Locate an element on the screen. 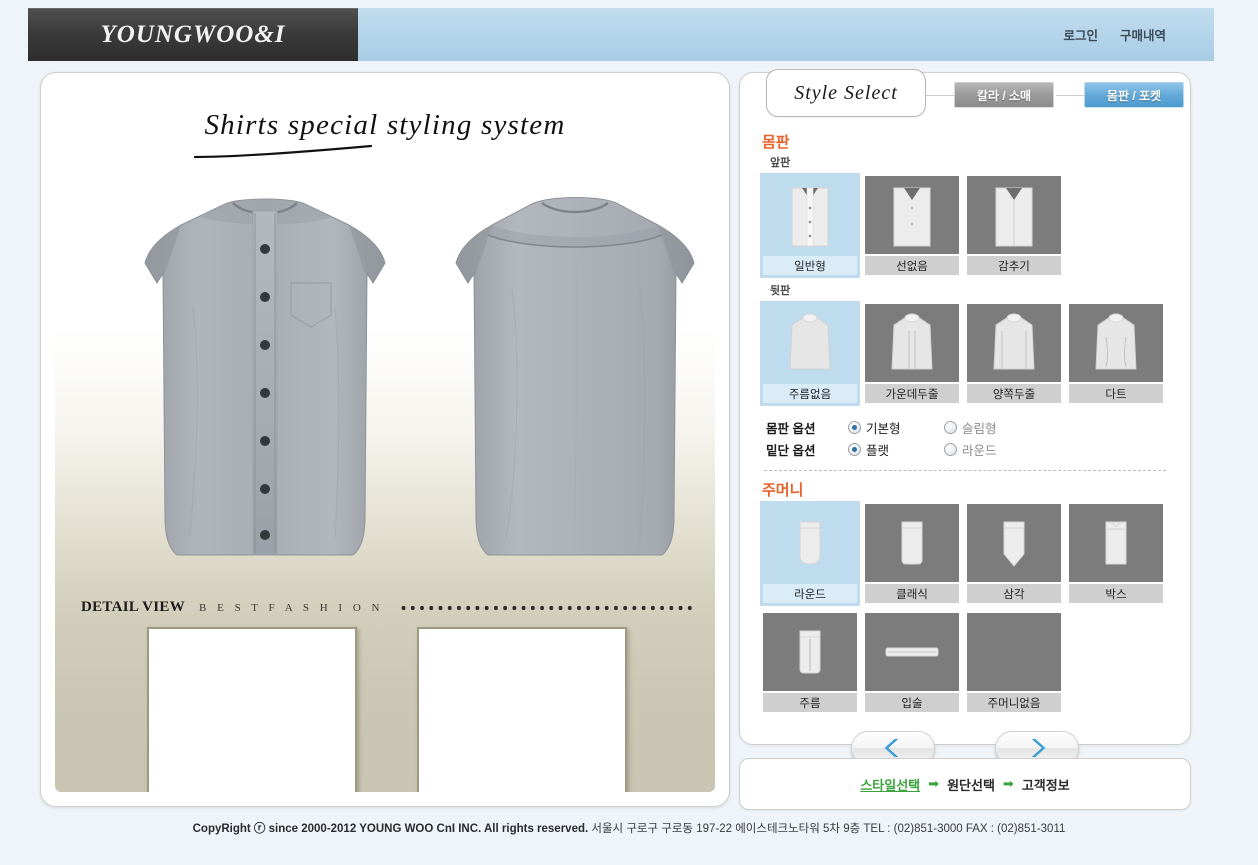  pocket-option-pleat: 주름 is located at coordinates (810, 662).